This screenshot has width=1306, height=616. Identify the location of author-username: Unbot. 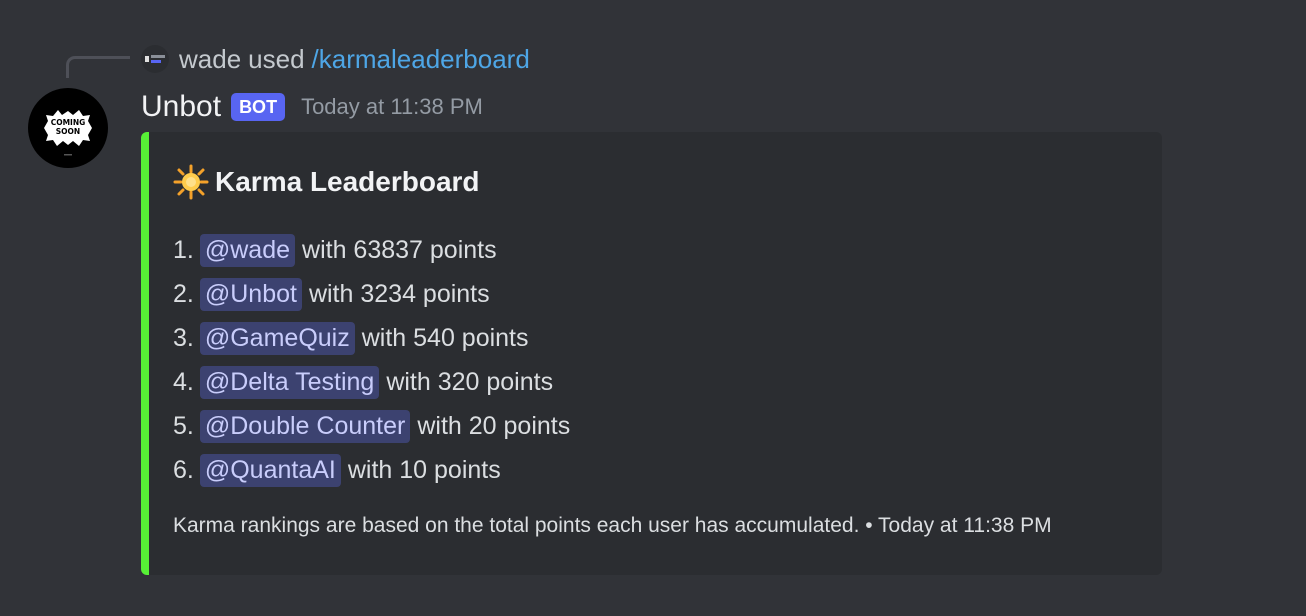
(181, 107).